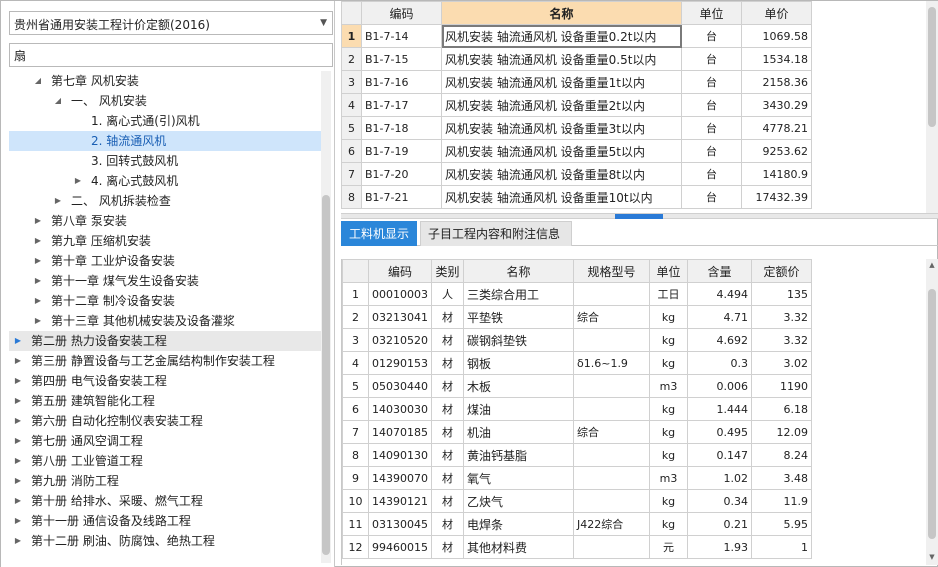 The width and height of the screenshot is (938, 567). What do you see at coordinates (165, 281) in the screenshot?
I see `tree-node: ▶ 第十一章 煤气发生设备安装` at bounding box center [165, 281].